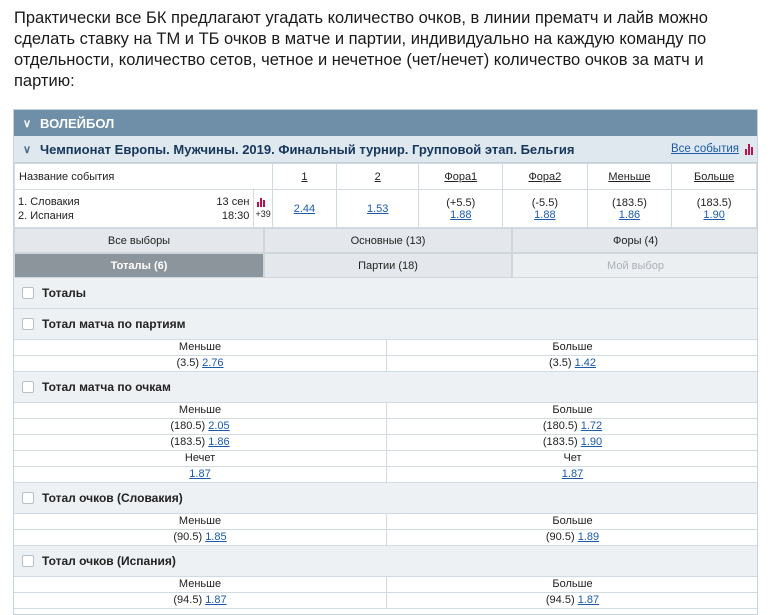 This screenshot has height=615, width=777. Describe the element at coordinates (304, 208) in the screenshot. I see `odd-1: 2.44` at that location.